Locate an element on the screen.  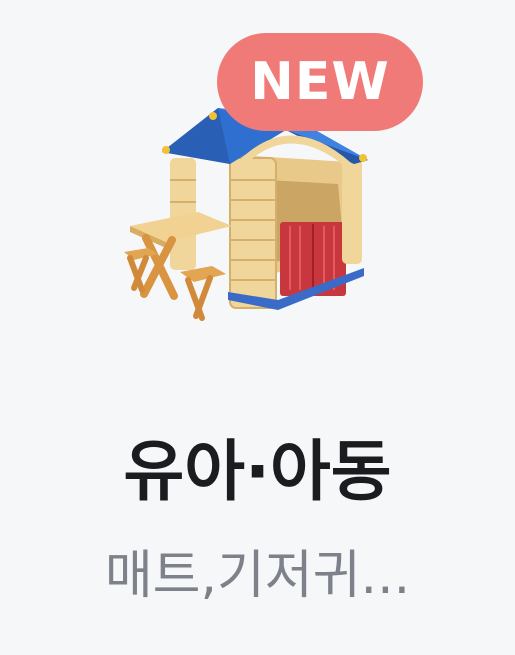
category-title: 유아·아동 is located at coordinates (257, 471).